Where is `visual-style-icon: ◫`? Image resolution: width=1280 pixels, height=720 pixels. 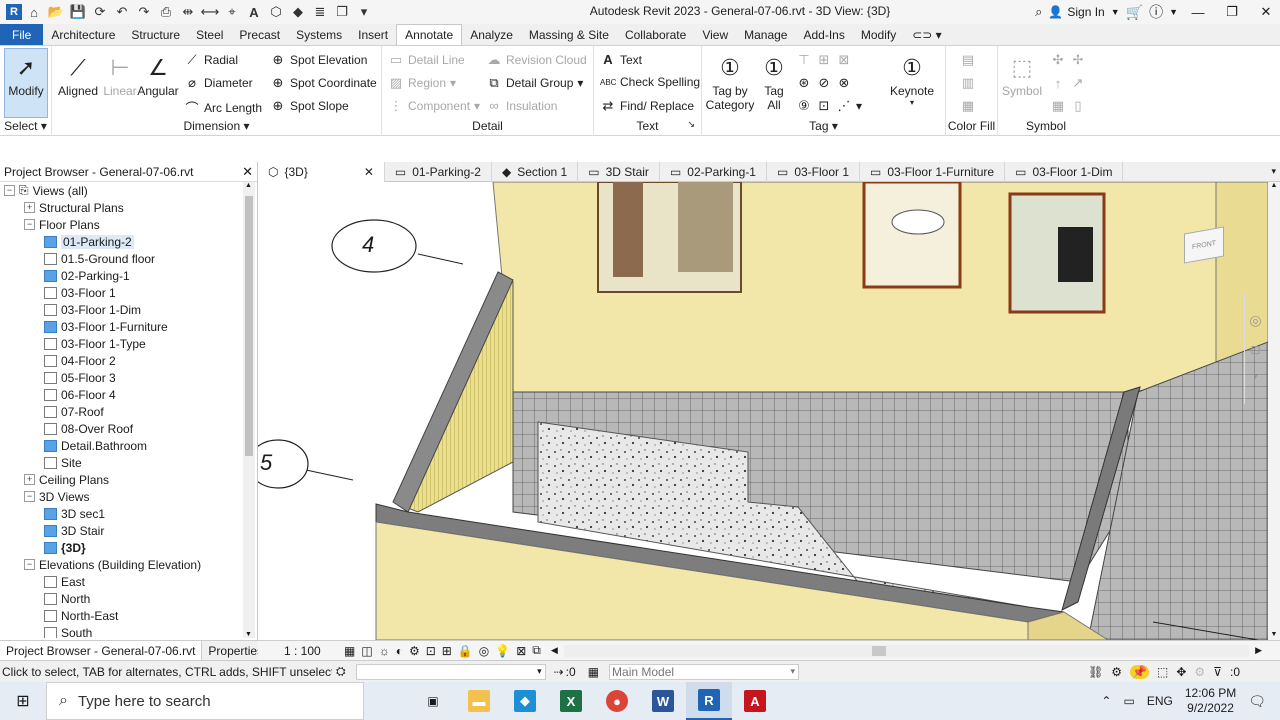 visual-style-icon: ◫ is located at coordinates (366, 651).